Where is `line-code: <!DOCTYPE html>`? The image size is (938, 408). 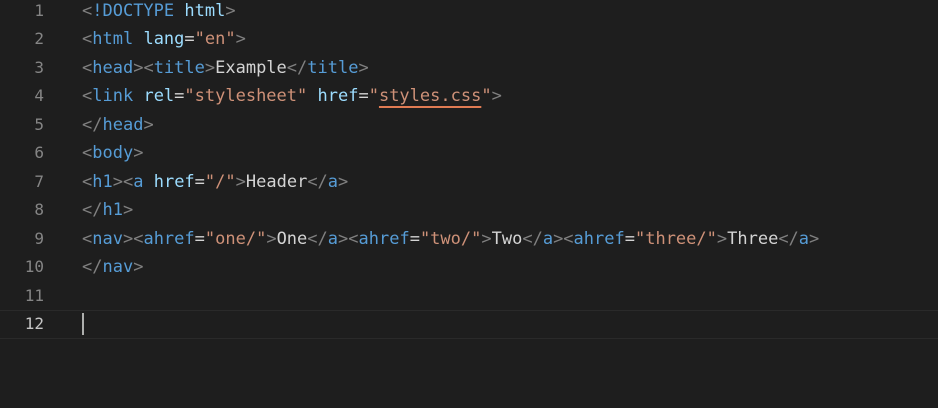
line-code: <!DOCTYPE html> is located at coordinates (159, 12).